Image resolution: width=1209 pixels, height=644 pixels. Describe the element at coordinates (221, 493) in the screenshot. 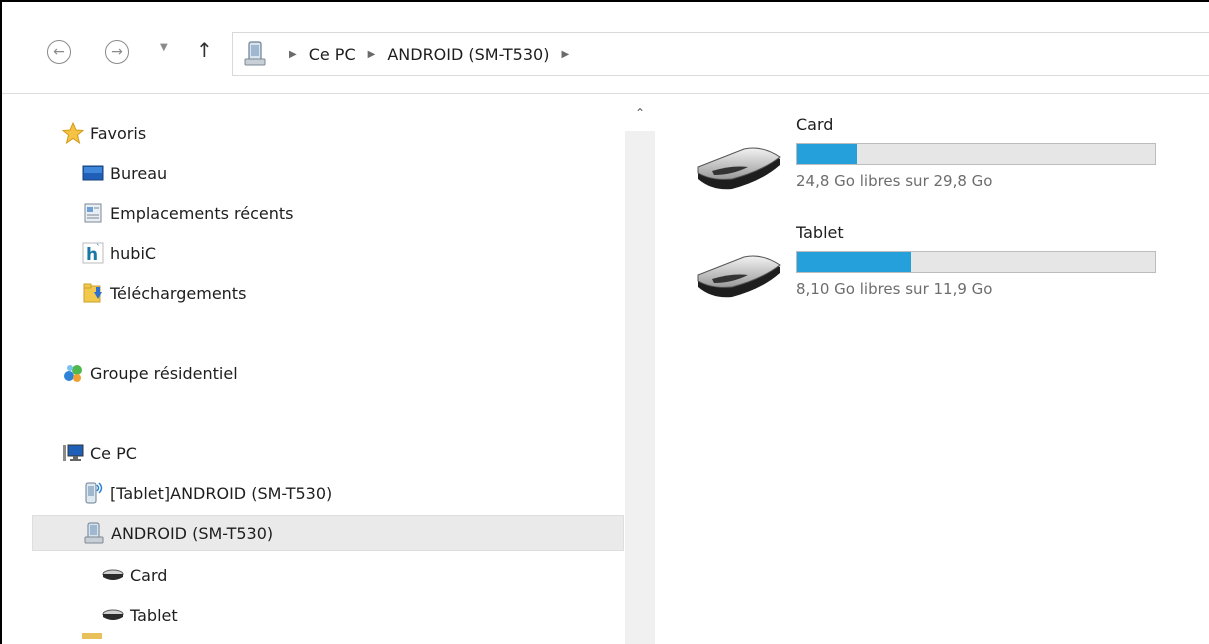

I see `nav-item-label: [Tablet]ANDROID (SM-T530)` at that location.